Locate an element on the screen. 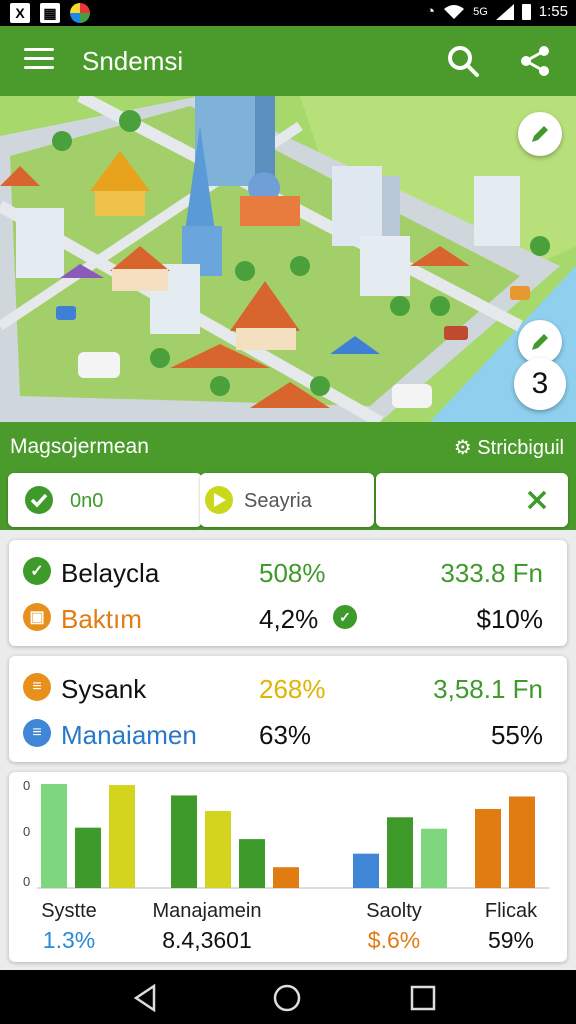 The image size is (576, 1024). battery-icon is located at coordinates (526, 11).